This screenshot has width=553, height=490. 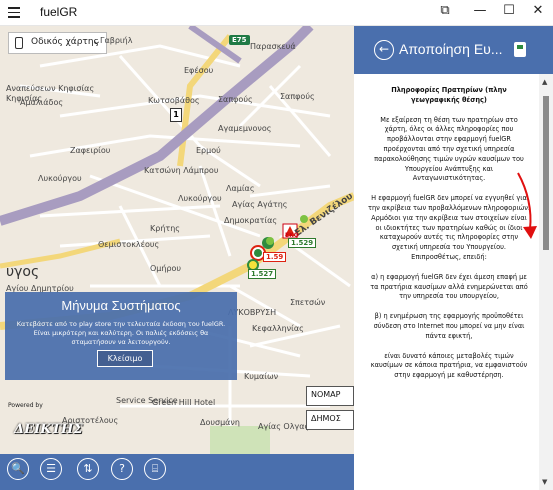 What do you see at coordinates (59, 12) in the screenshot?
I see `app-title: fuelGR` at bounding box center [59, 12].